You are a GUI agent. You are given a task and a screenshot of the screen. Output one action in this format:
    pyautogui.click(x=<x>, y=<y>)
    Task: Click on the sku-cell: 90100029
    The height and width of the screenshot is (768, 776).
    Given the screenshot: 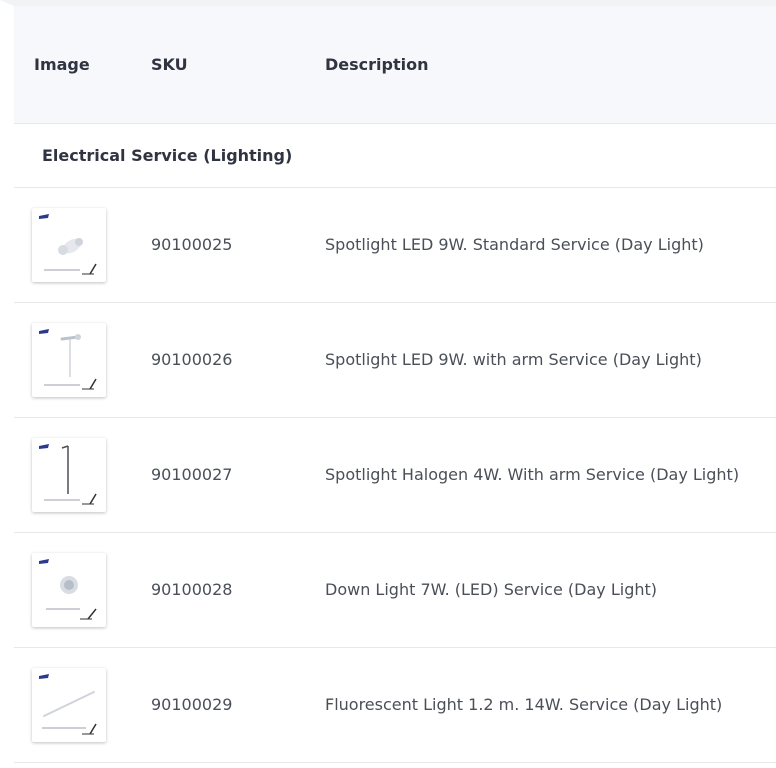 What is the action you would take?
    pyautogui.click(x=192, y=704)
    